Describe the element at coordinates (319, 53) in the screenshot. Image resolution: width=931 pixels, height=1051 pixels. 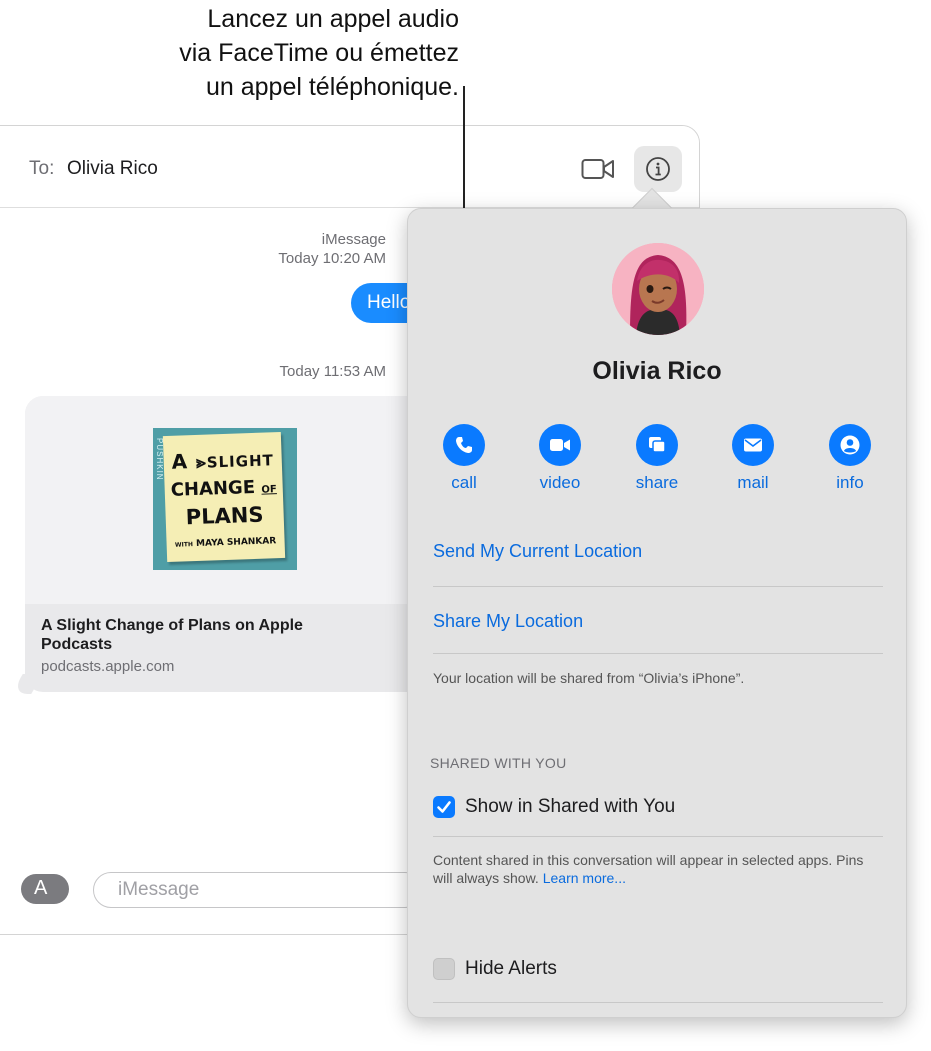
I see `callout-line-2: via FaceTime ou émettez` at that location.